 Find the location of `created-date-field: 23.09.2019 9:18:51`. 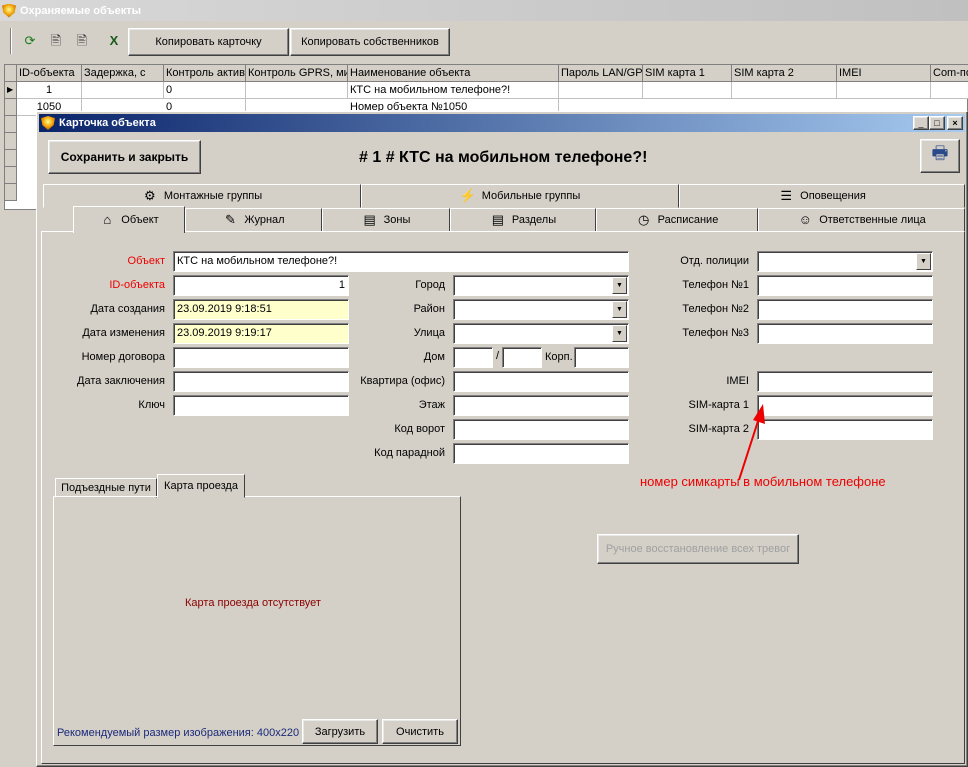

created-date-field: 23.09.2019 9:18:51 is located at coordinates (261, 309).